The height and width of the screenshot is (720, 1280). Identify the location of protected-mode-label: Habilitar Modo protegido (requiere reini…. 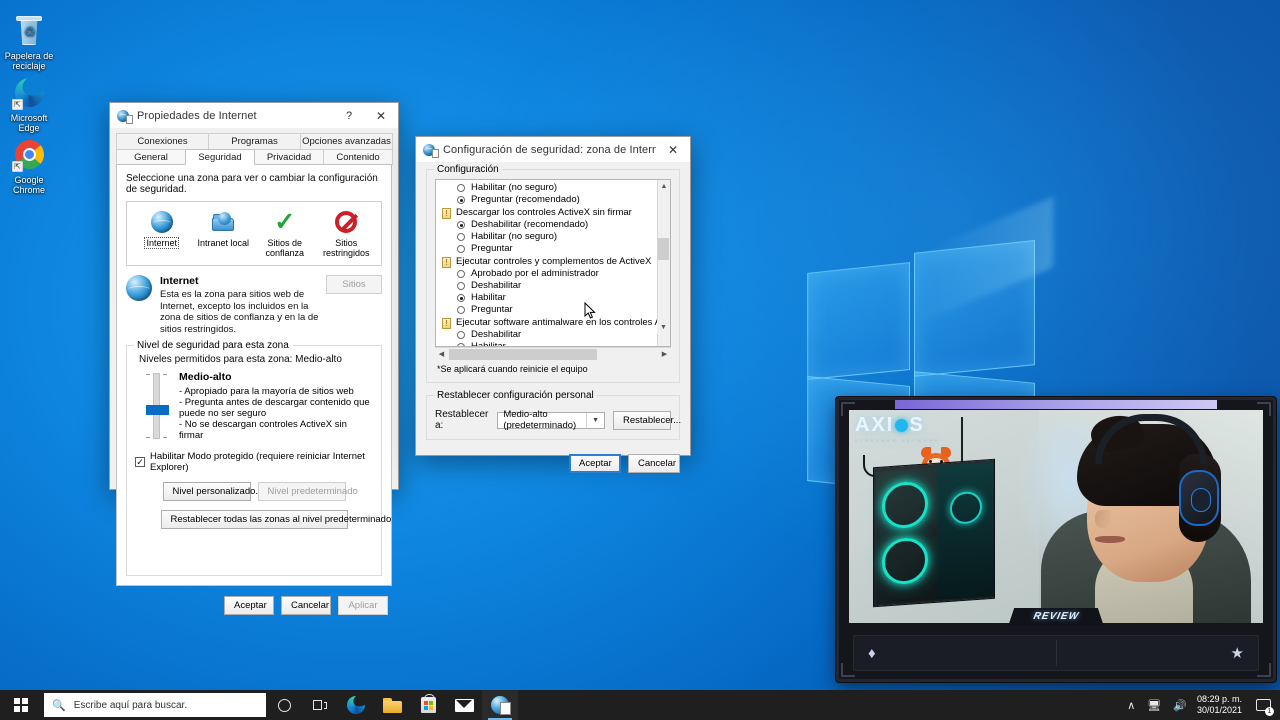
(257, 462).